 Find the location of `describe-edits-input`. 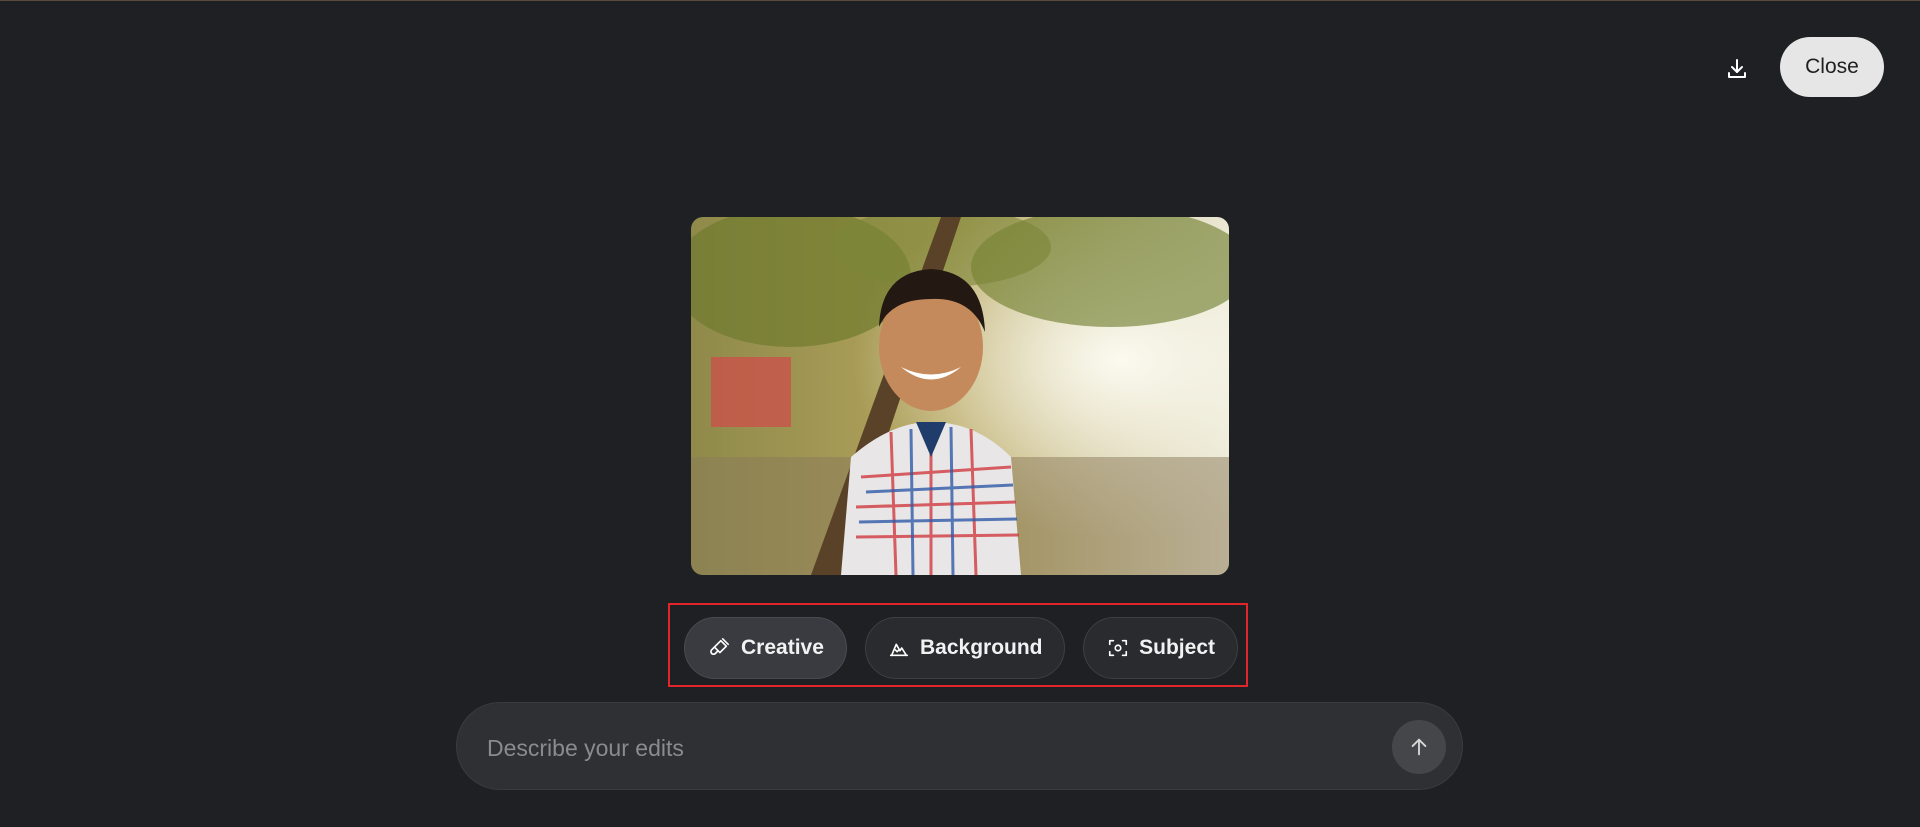

describe-edits-input is located at coordinates (917, 748).